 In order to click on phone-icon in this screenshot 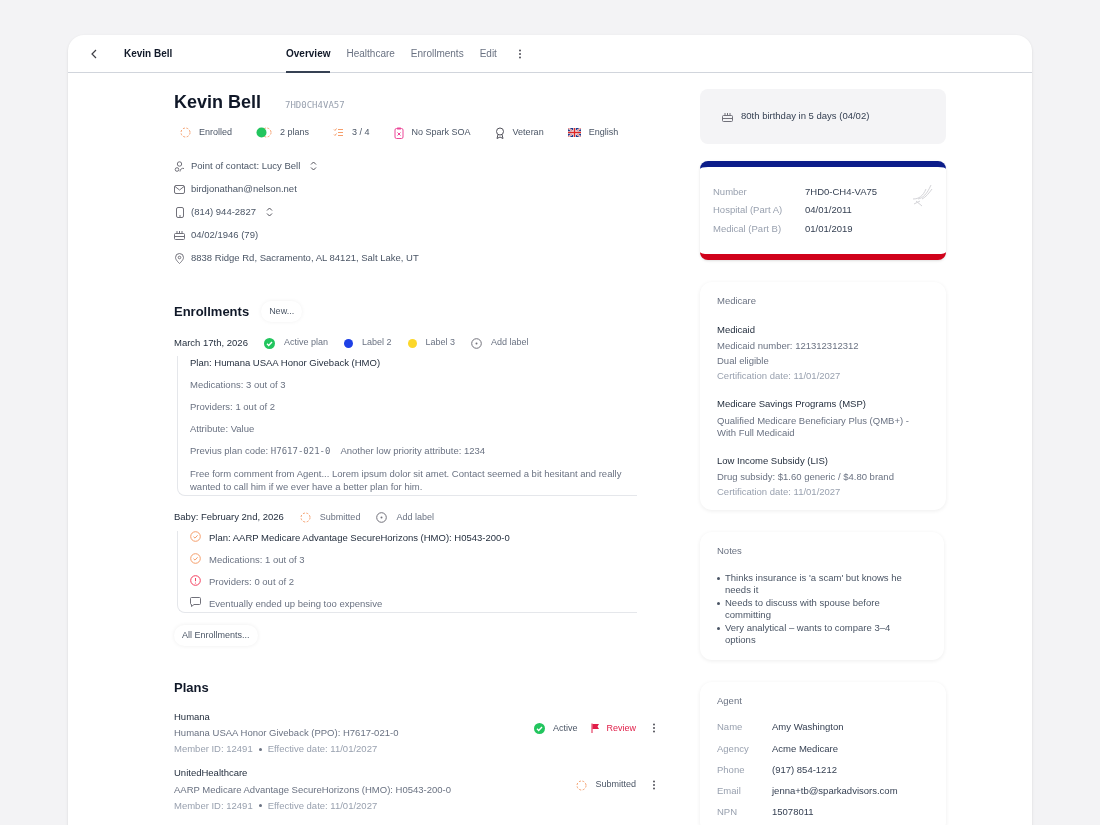, I will do `click(179, 212)`.